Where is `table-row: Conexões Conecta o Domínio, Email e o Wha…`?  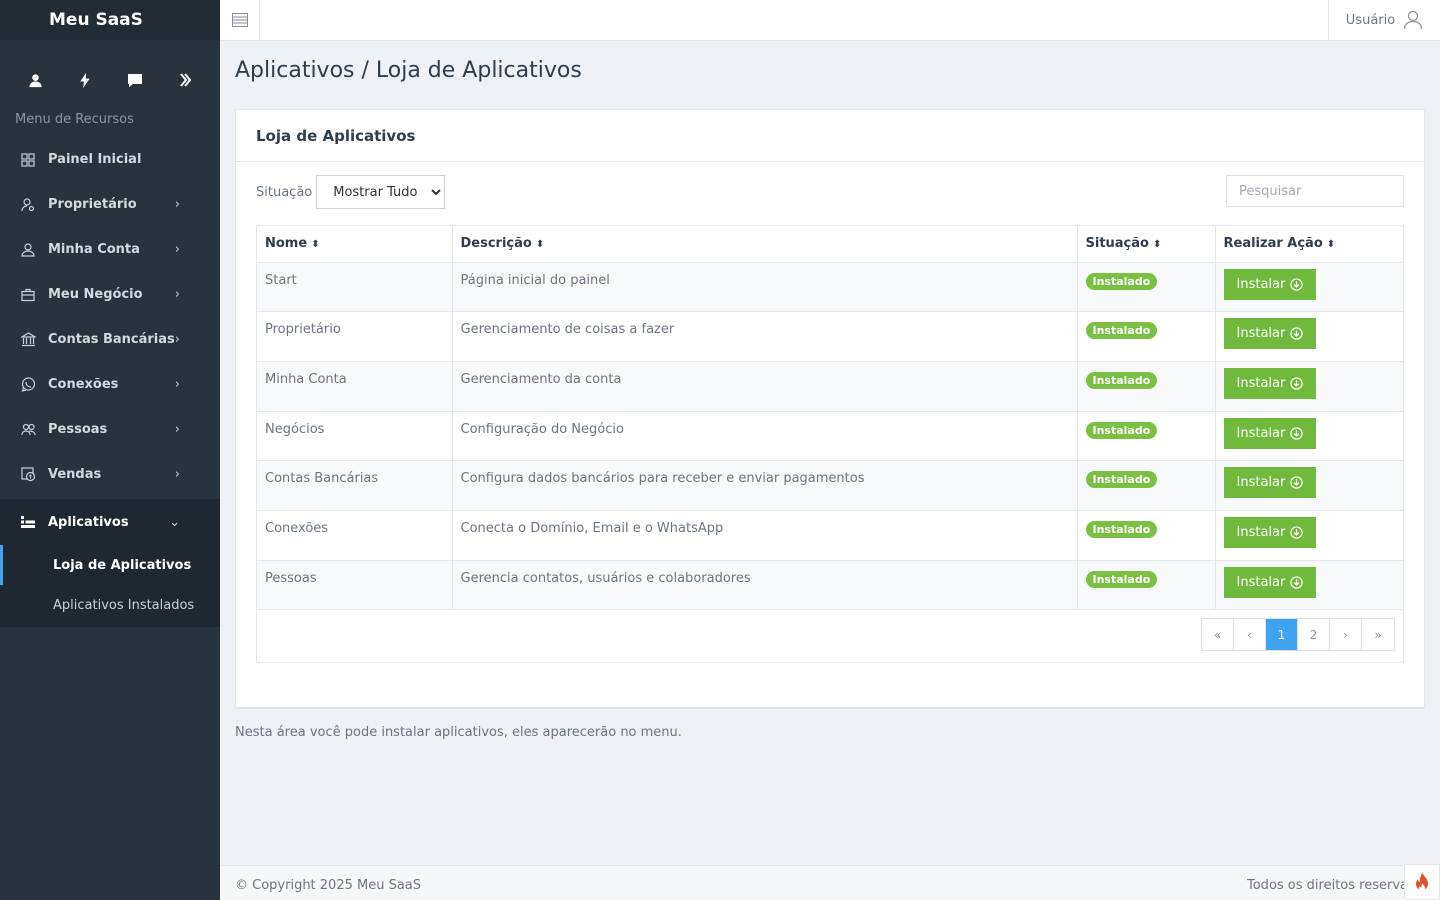 table-row: Conexões Conecta o Domínio, Email e o Wha… is located at coordinates (830, 535).